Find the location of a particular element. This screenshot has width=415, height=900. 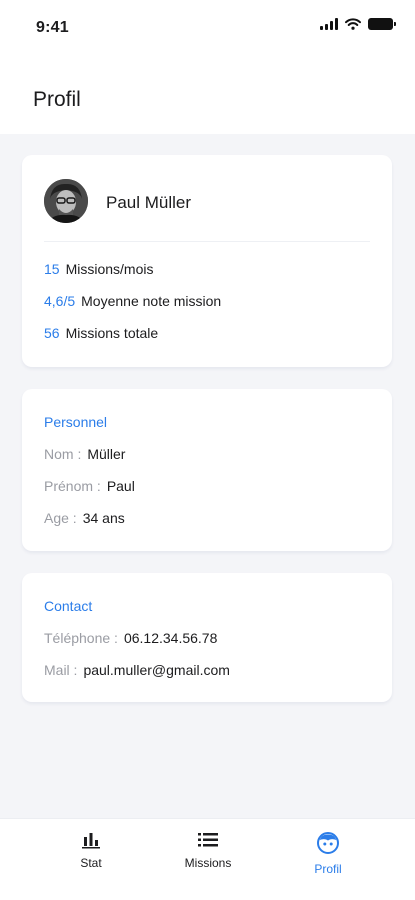

field-label: Mail : is located at coordinates (61, 670).